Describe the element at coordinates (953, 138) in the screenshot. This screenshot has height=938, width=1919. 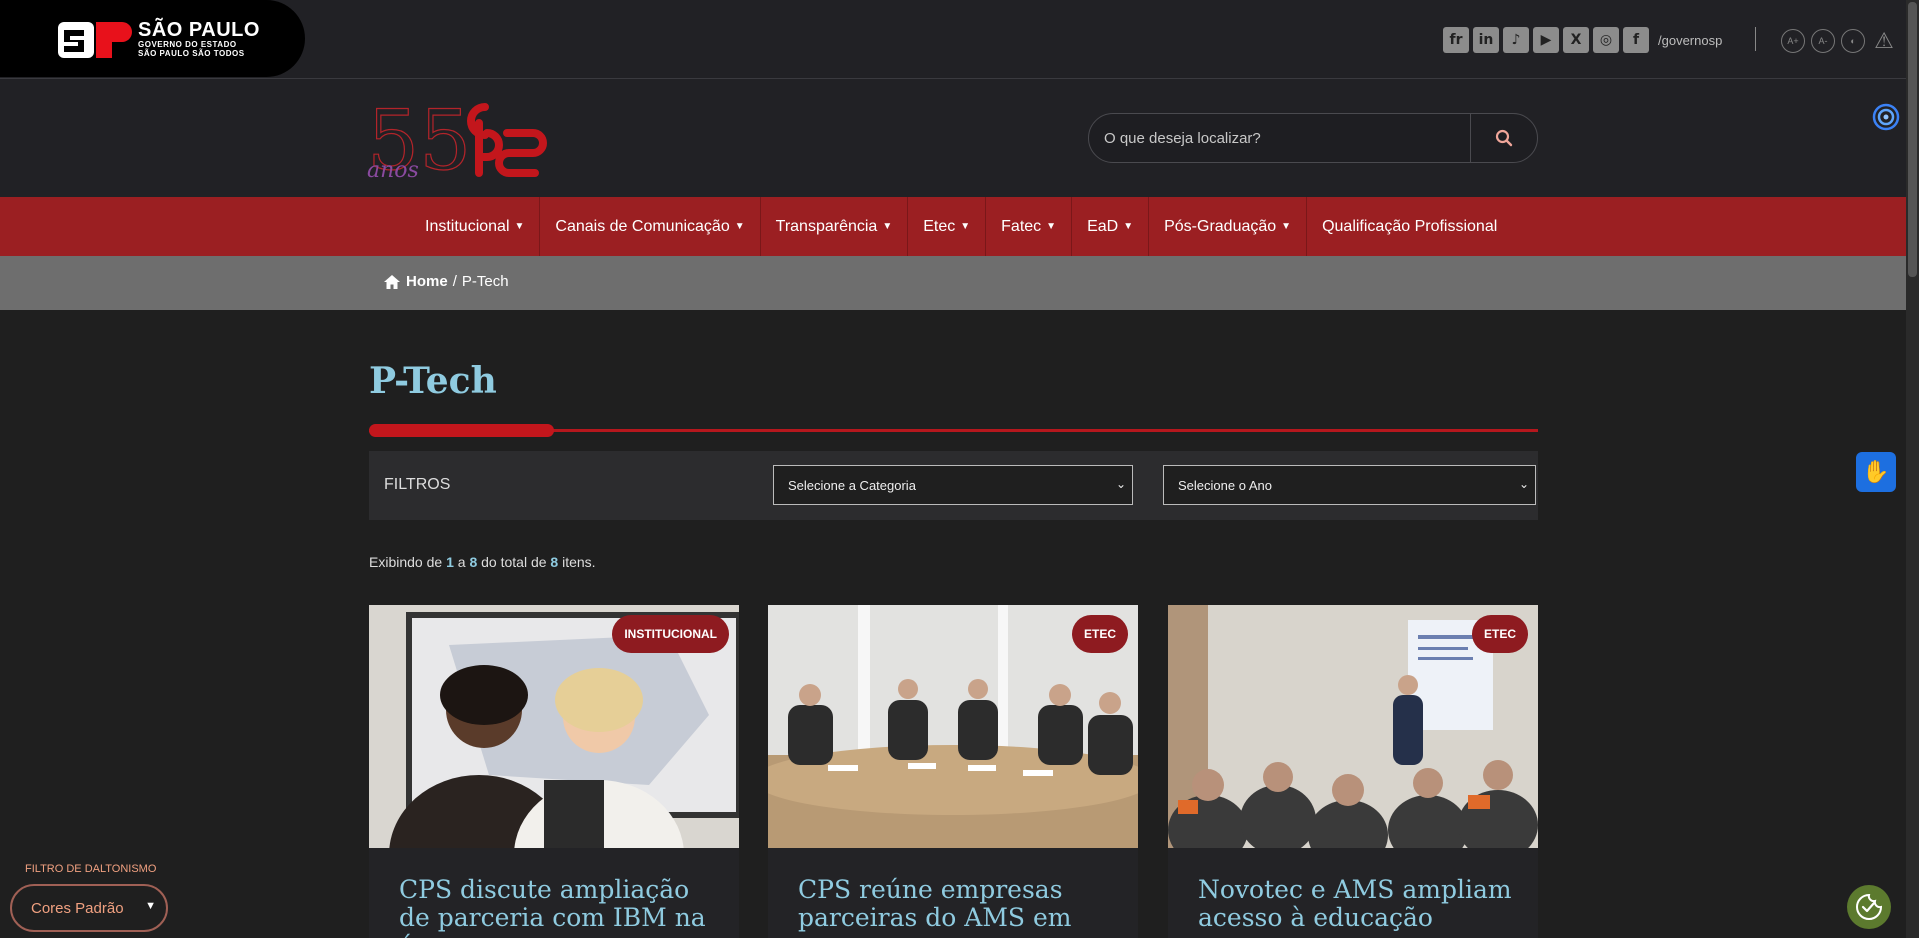
I see `site-header: 55 anos` at that location.